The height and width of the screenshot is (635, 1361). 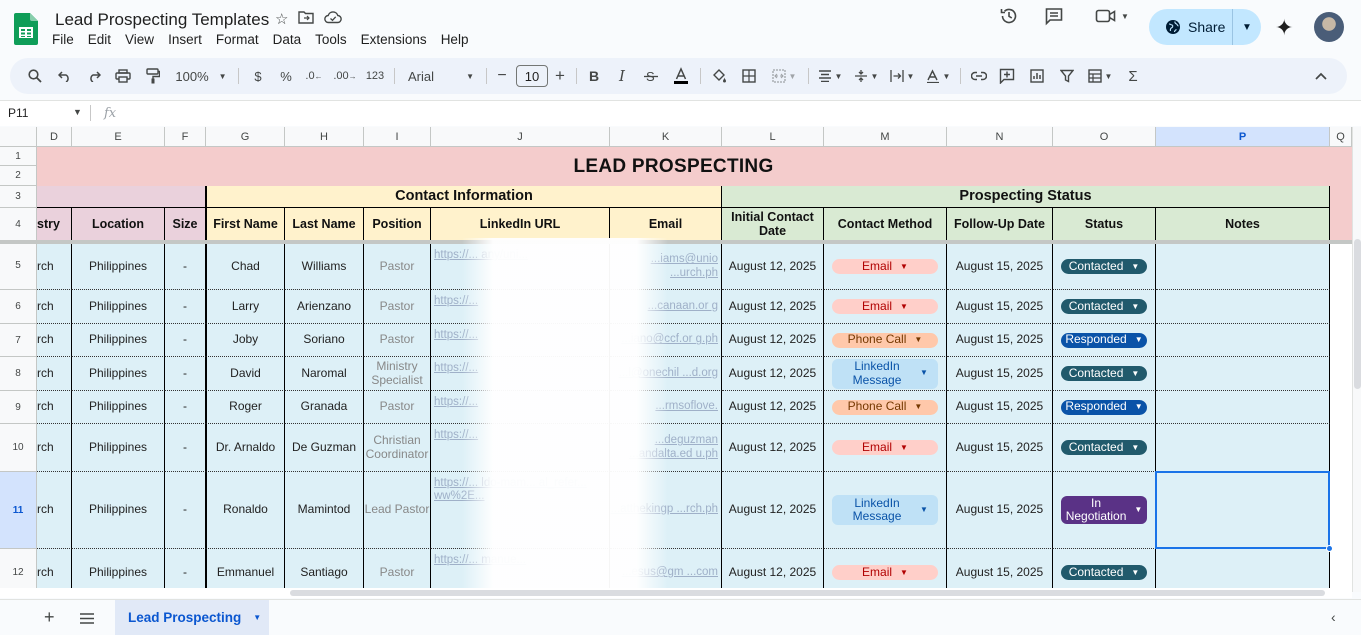 What do you see at coordinates (153, 76) in the screenshot?
I see `paint-format-icon` at bounding box center [153, 76].